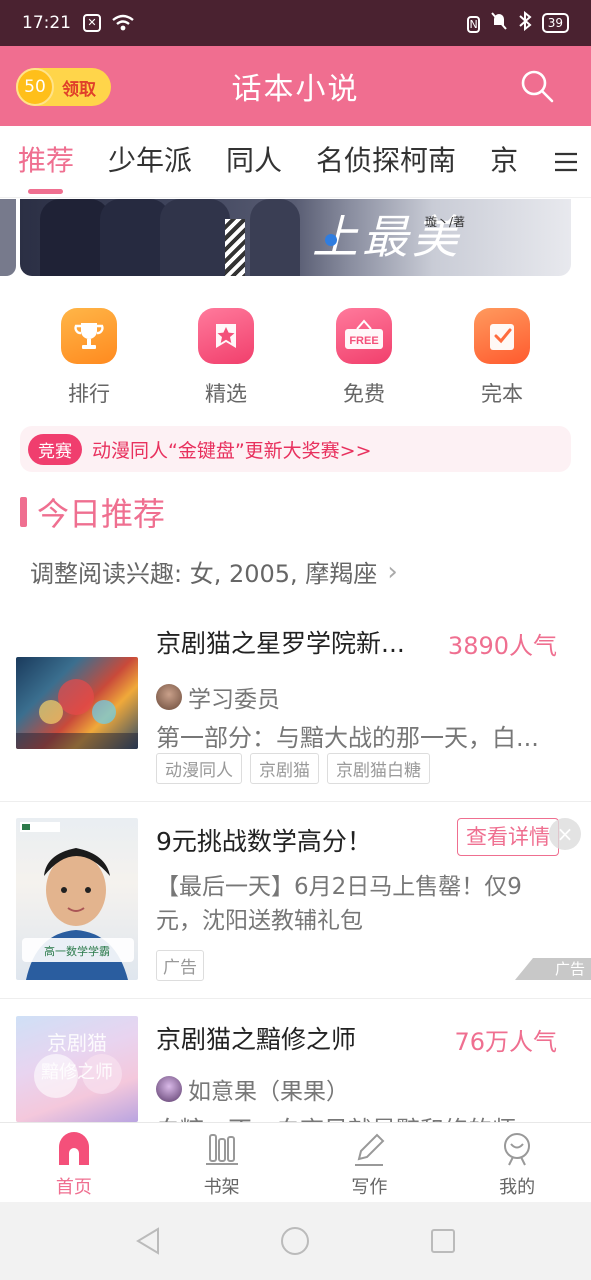 The image size is (591, 1280). I want to click on entry-free: FREE 免费, so click(364, 358).